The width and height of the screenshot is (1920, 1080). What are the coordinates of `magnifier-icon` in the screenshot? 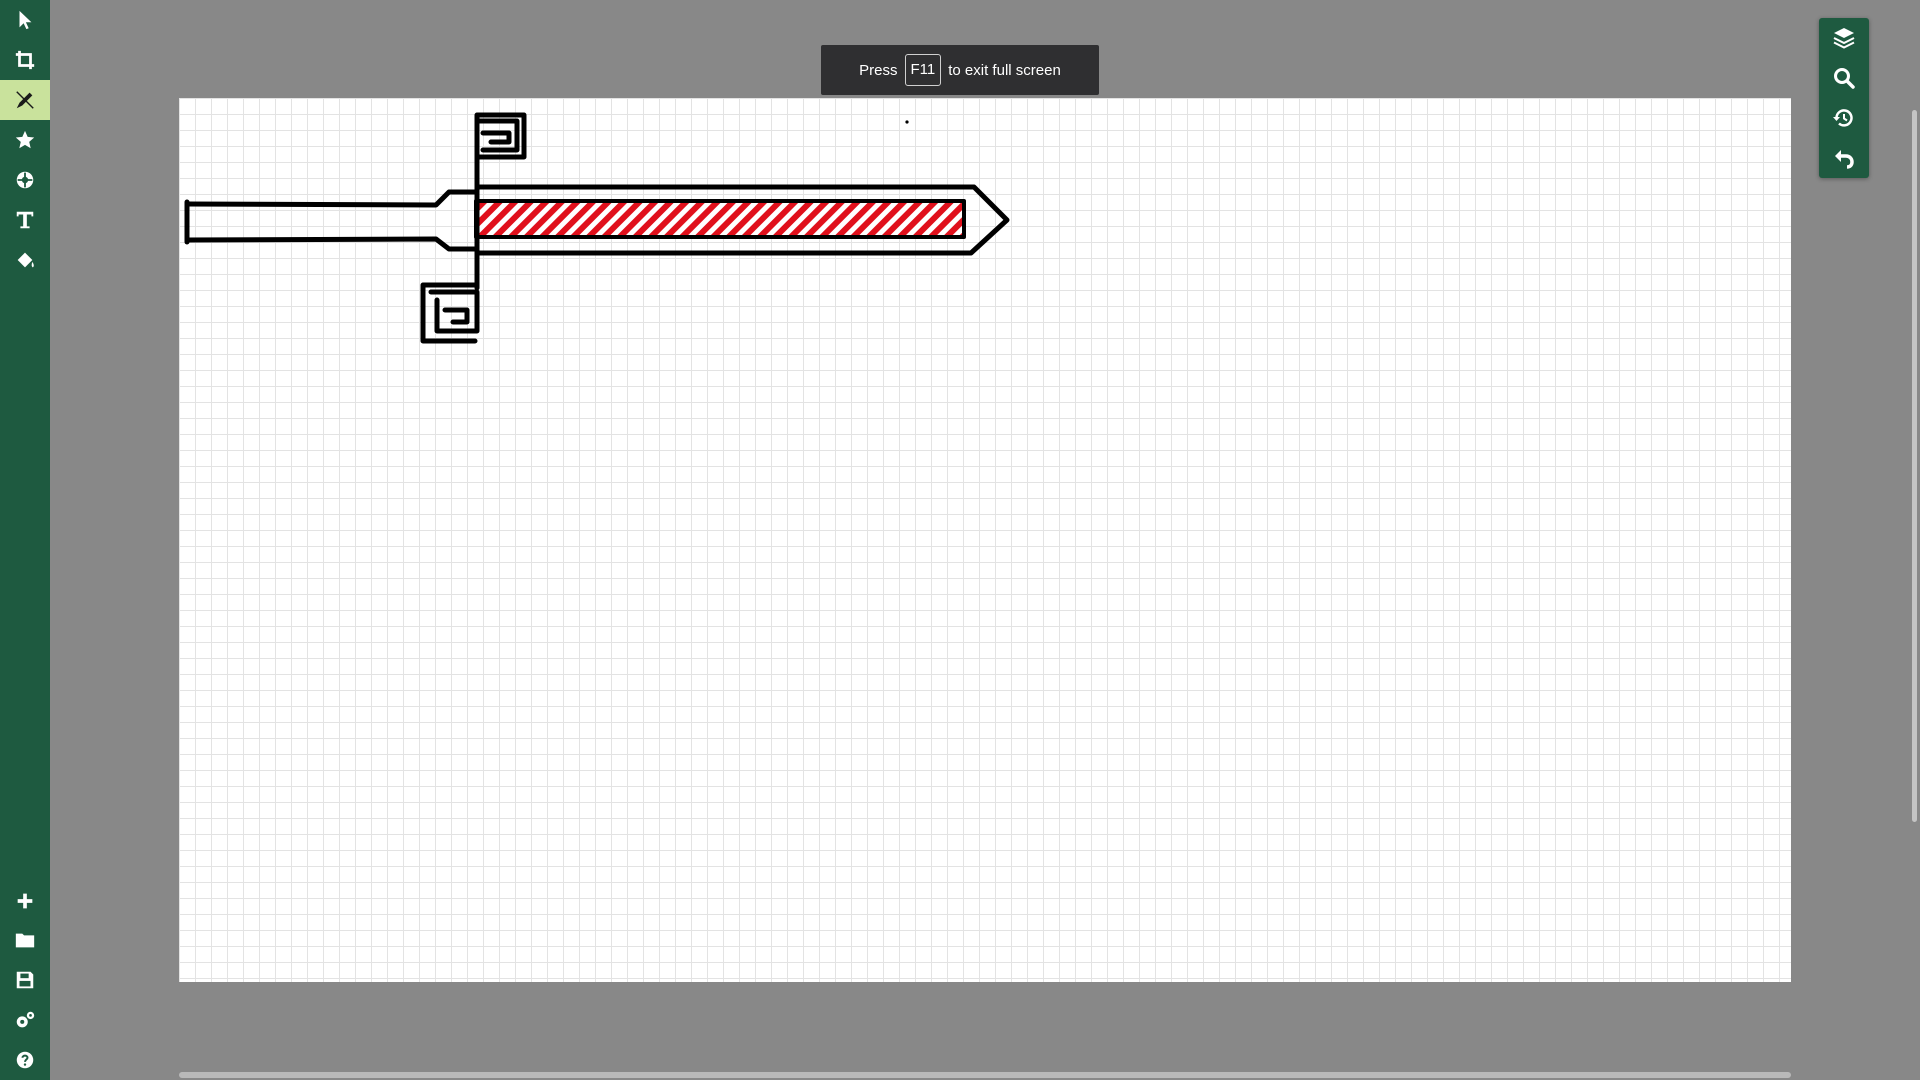 It's located at (1844, 78).